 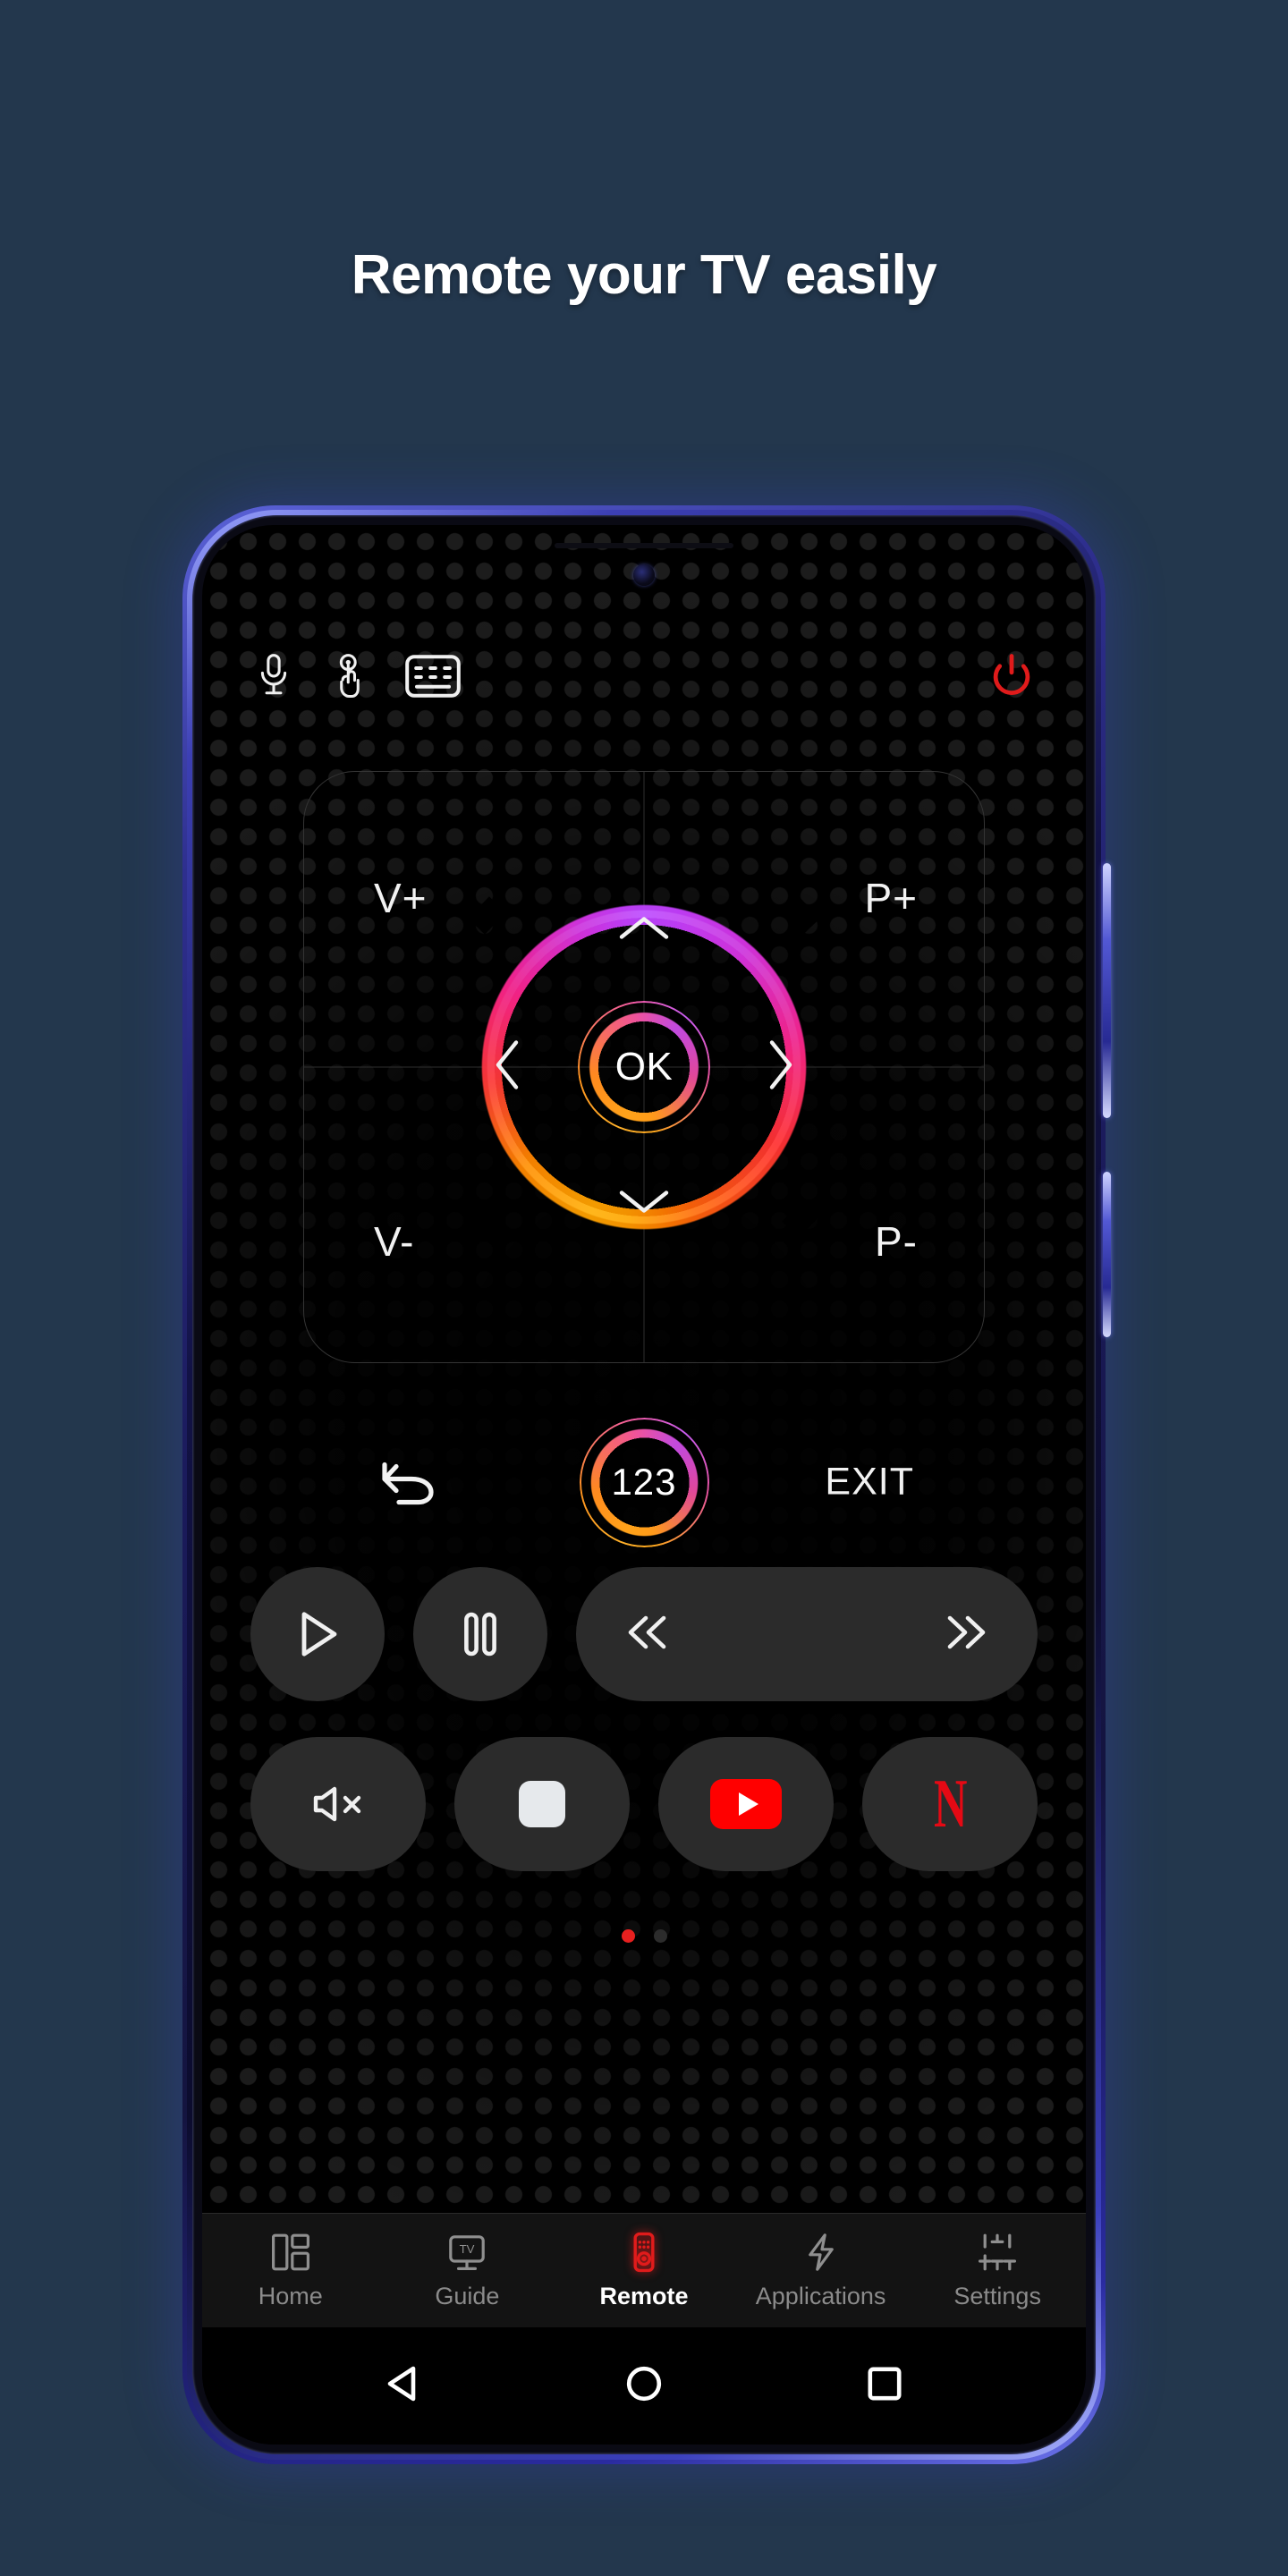 What do you see at coordinates (896, 1241) in the screenshot?
I see `channel-down-button: P-` at bounding box center [896, 1241].